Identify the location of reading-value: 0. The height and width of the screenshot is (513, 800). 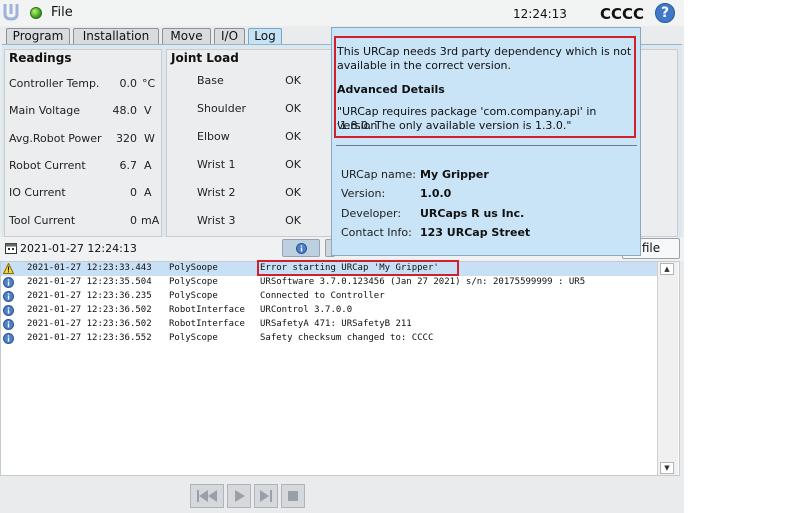
(133, 192).